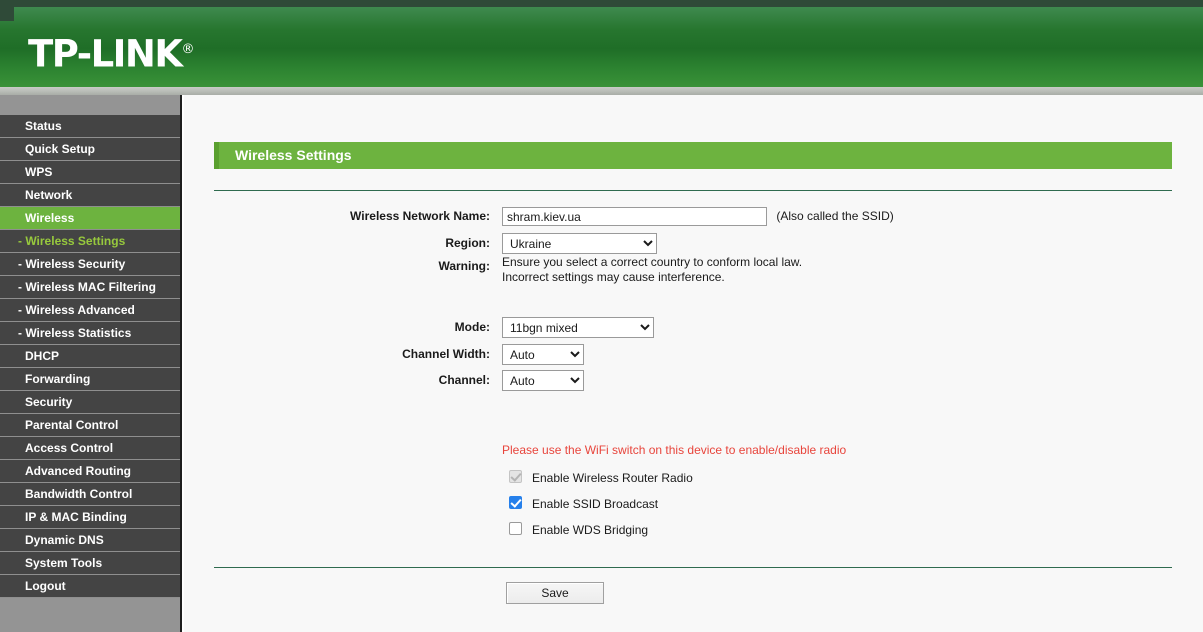 Image resolution: width=1203 pixels, height=632 pixels. What do you see at coordinates (634, 217) in the screenshot?
I see `ssid-input` at bounding box center [634, 217].